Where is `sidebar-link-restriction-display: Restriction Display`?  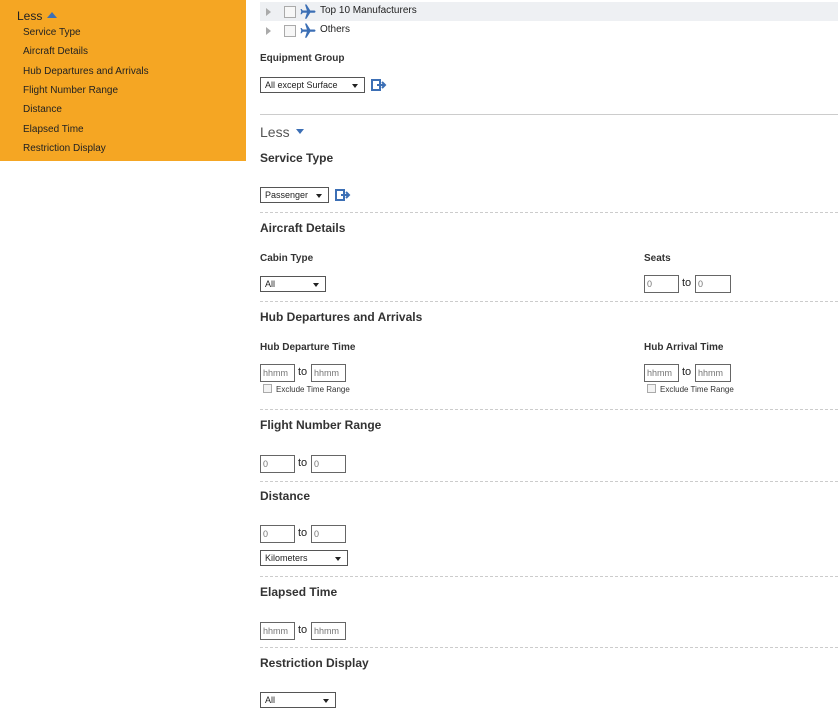
sidebar-link-restriction-display: Restriction Display is located at coordinates (64, 148).